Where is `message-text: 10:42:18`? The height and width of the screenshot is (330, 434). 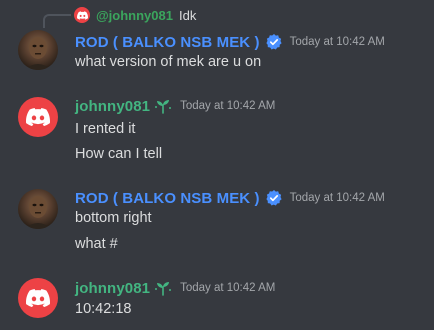 message-text: 10:42:18 is located at coordinates (103, 309).